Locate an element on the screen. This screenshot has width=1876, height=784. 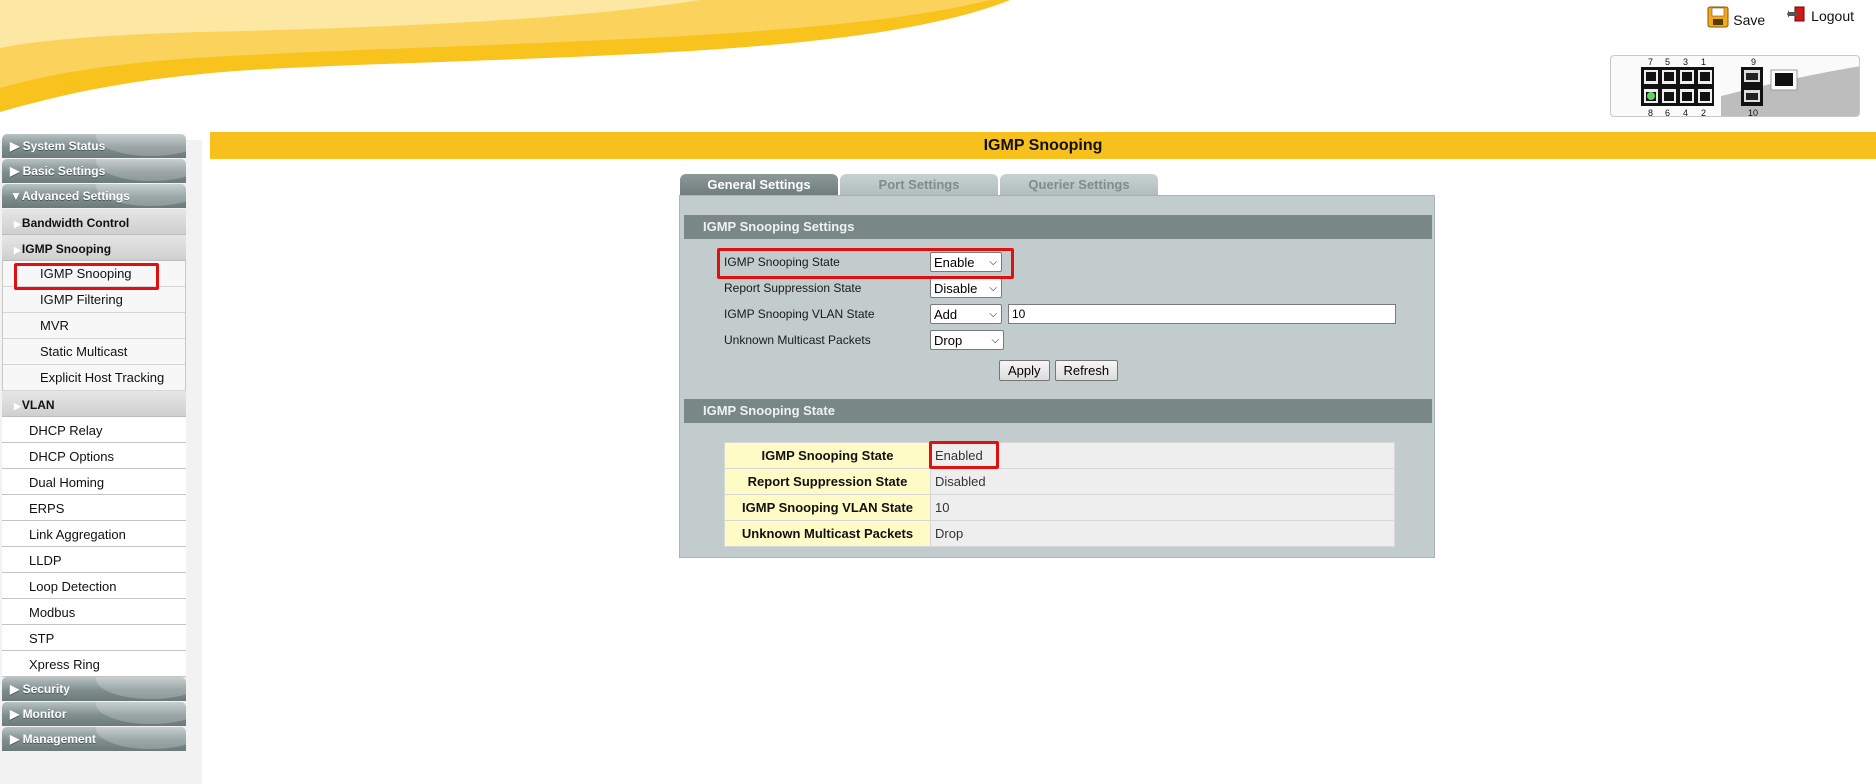
header-banner is located at coordinates (505, 56).